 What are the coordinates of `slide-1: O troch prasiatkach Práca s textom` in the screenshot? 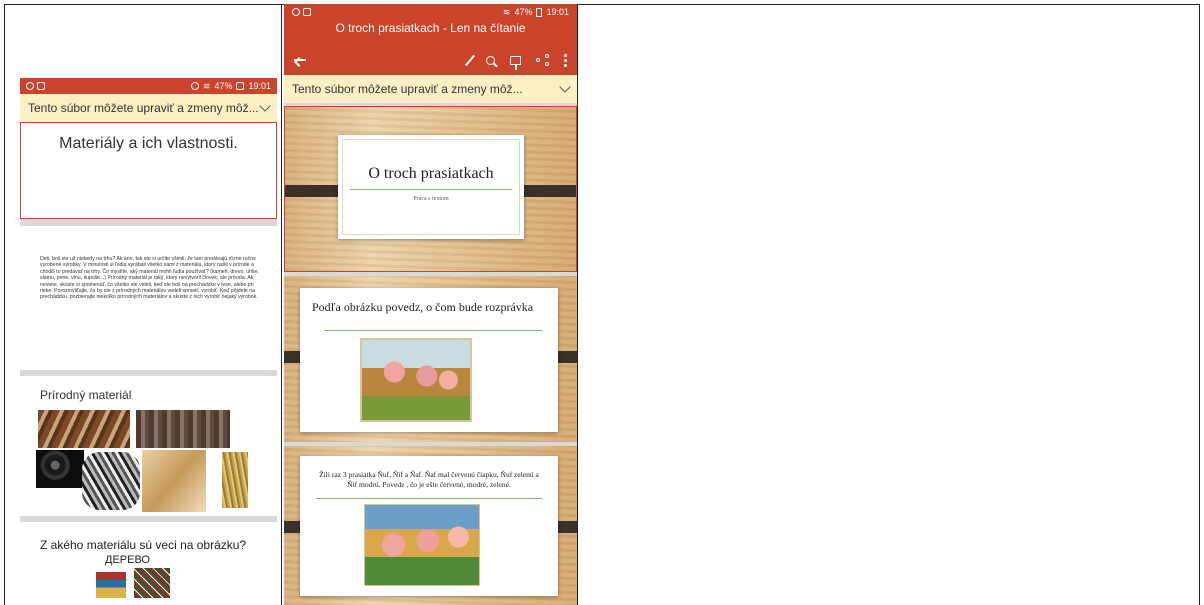 It's located at (430, 189).